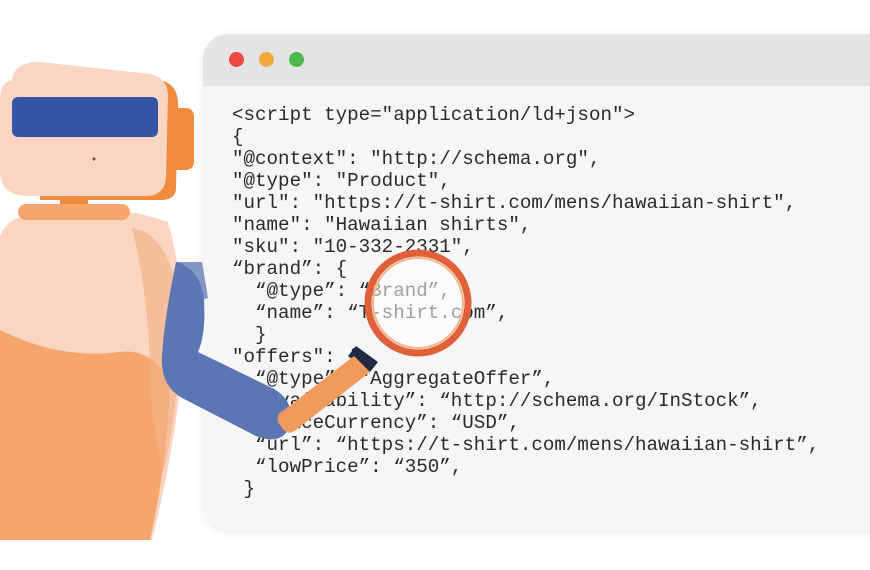 This screenshot has width=870, height=570. Describe the element at coordinates (347, 467) in the screenshot. I see `code-line: “lowPrice”: “350”,` at that location.